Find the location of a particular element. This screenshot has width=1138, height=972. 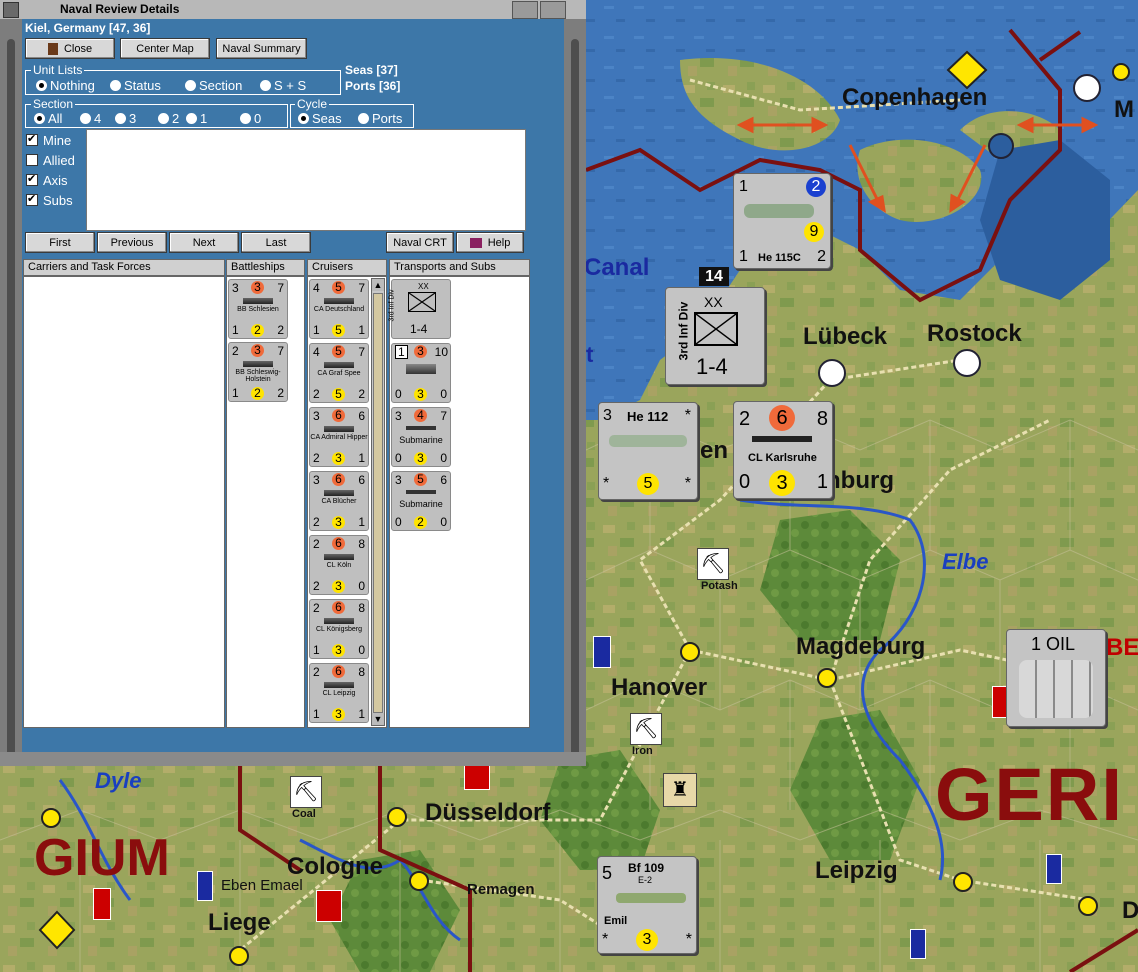

close-button: Close is located at coordinates (70, 48).